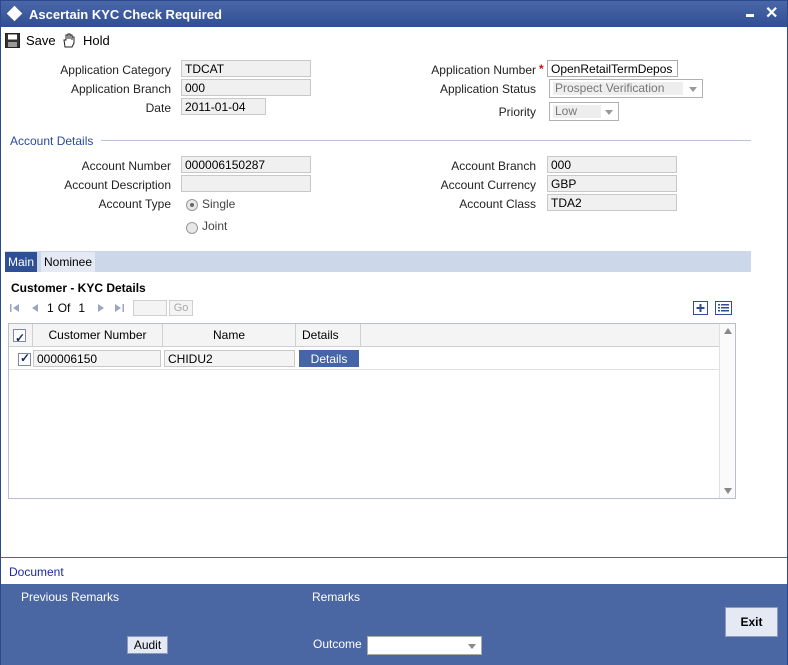 The height and width of the screenshot is (665, 788). What do you see at coordinates (150, 308) in the screenshot?
I see `page-number-input` at bounding box center [150, 308].